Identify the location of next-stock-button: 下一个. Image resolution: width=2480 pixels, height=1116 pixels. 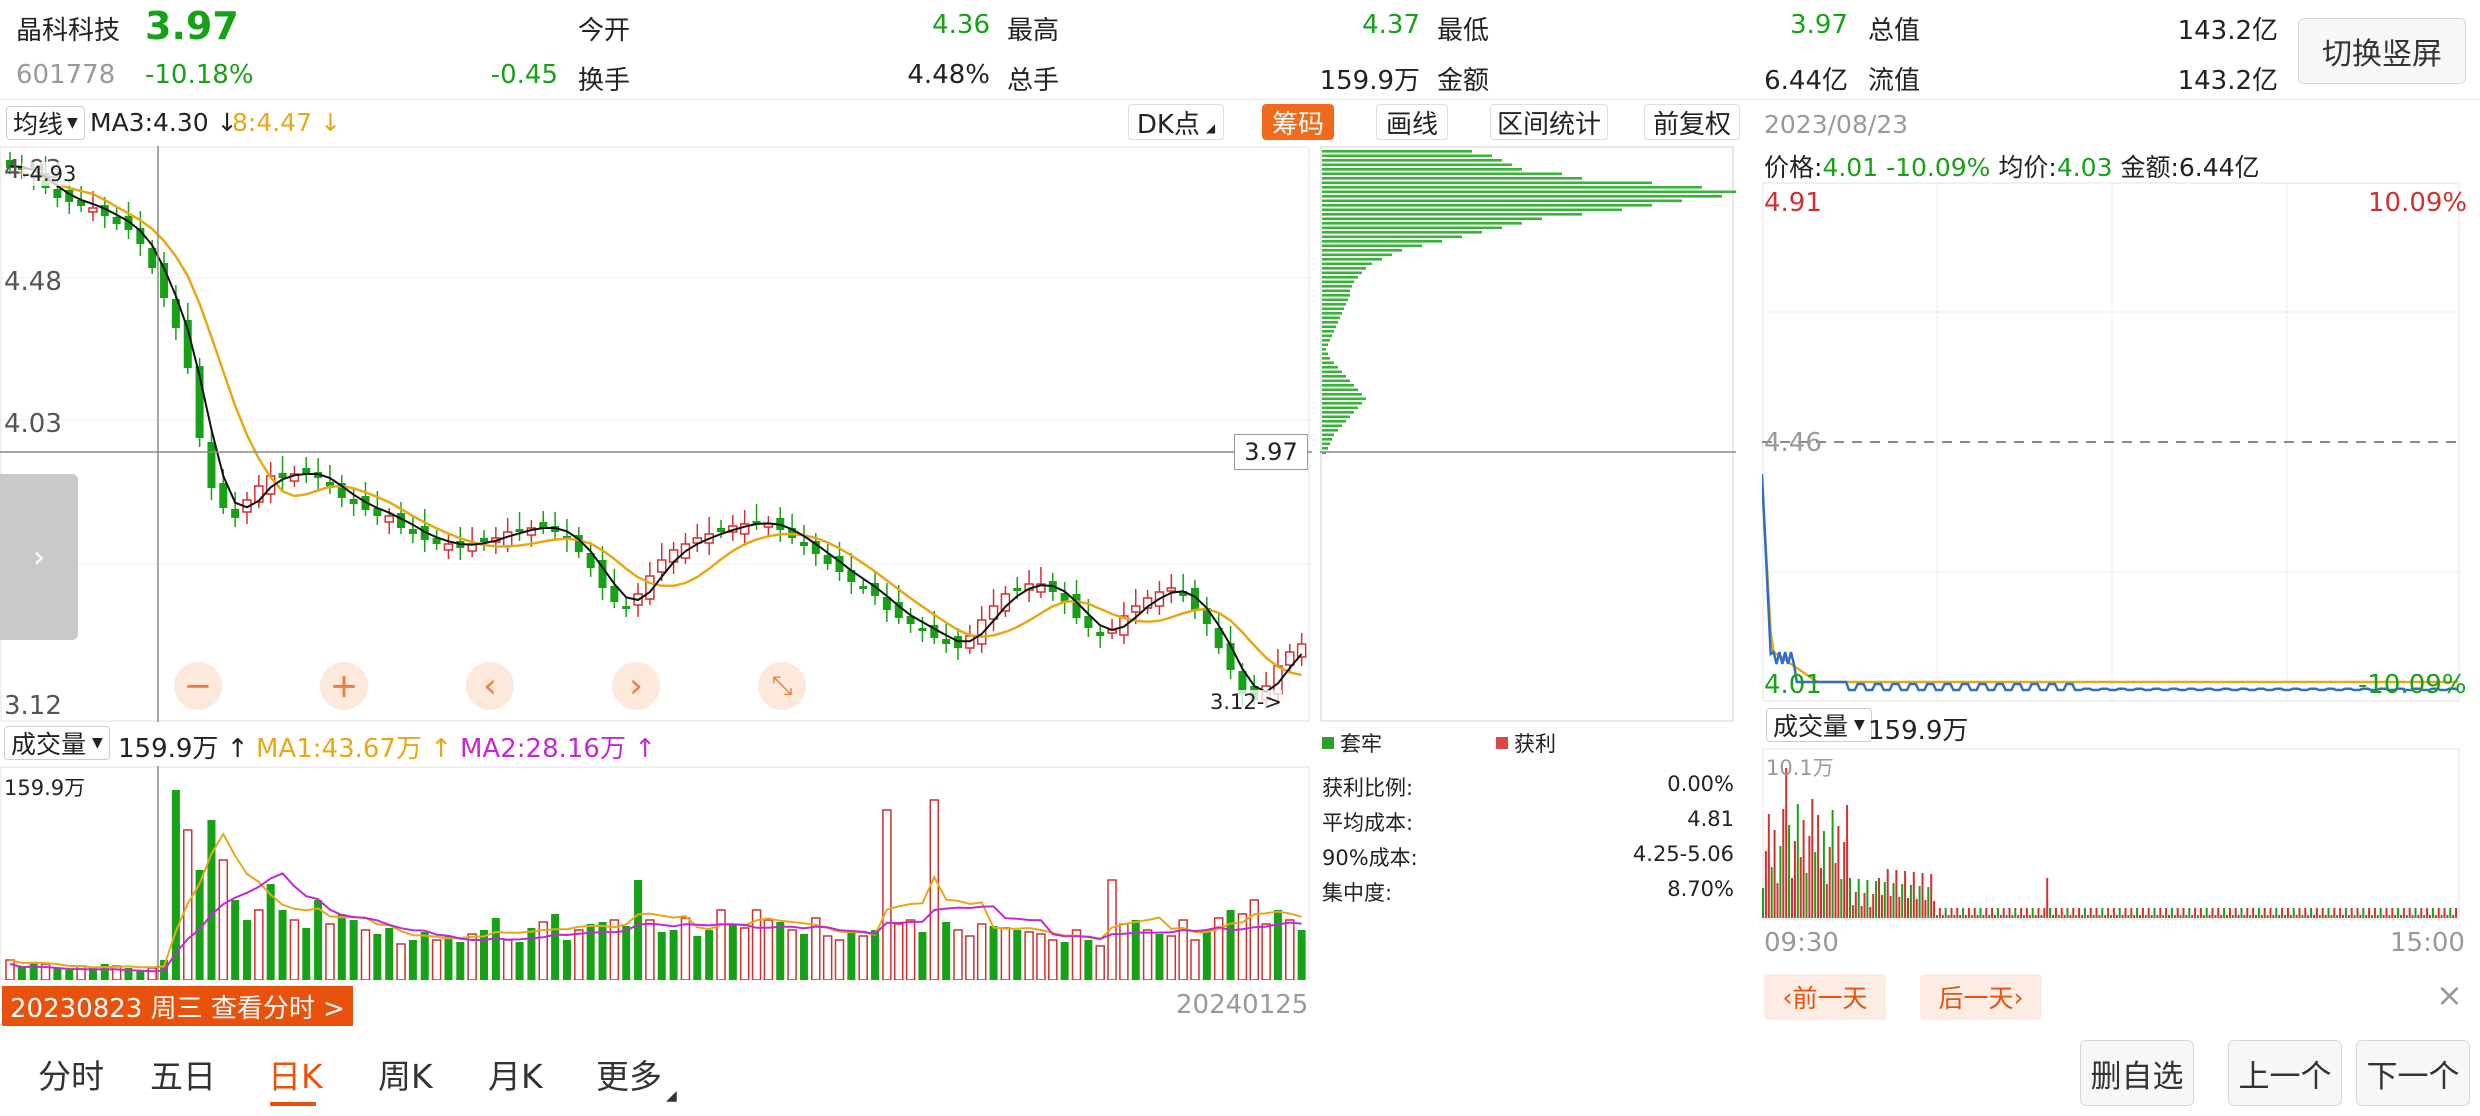
(2413, 1073).